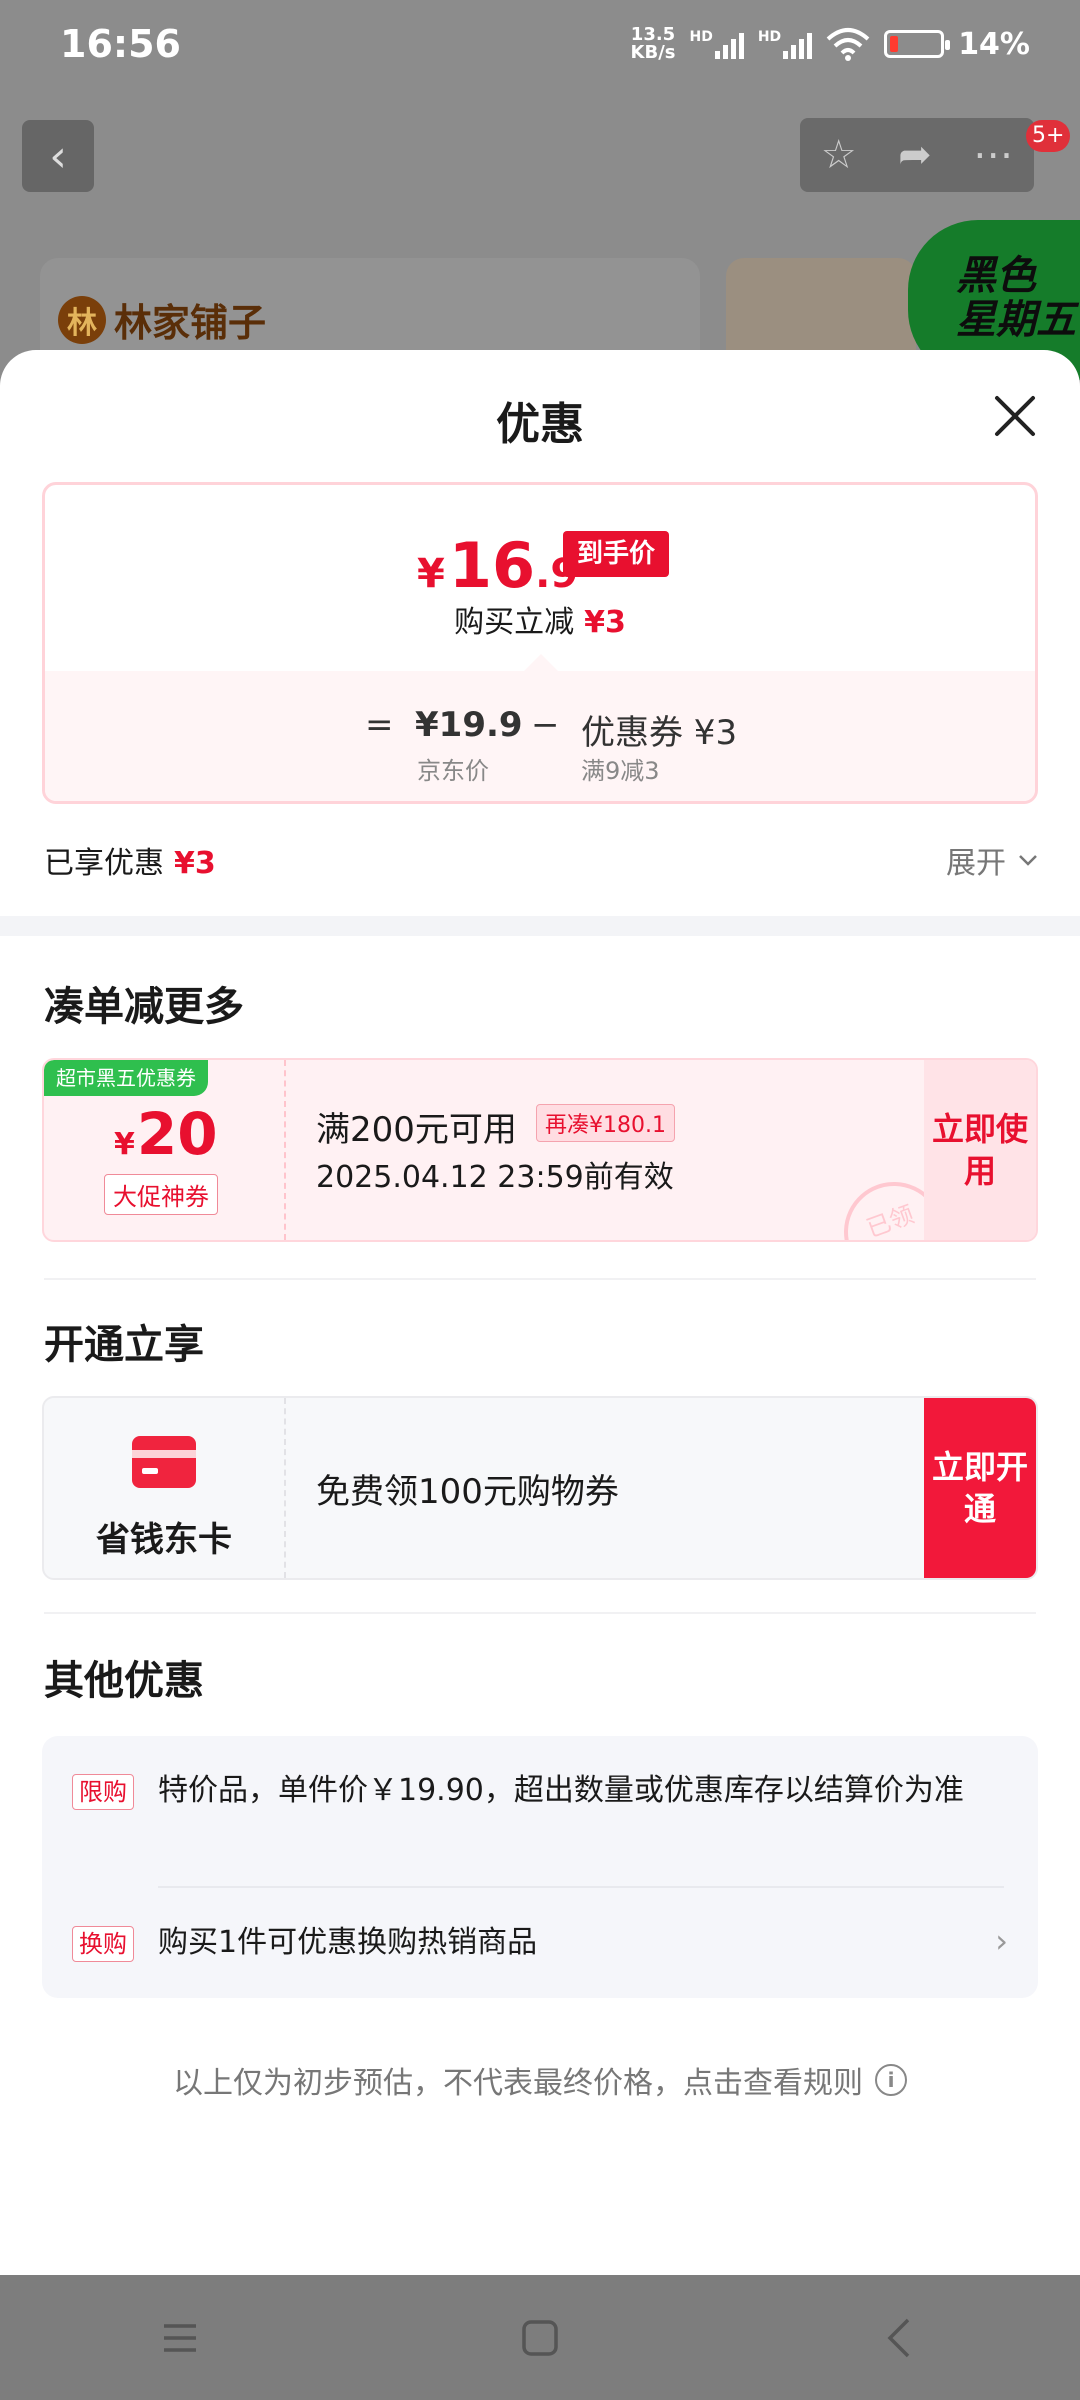  What do you see at coordinates (993, 860) in the screenshot?
I see `expand-button: 展开` at bounding box center [993, 860].